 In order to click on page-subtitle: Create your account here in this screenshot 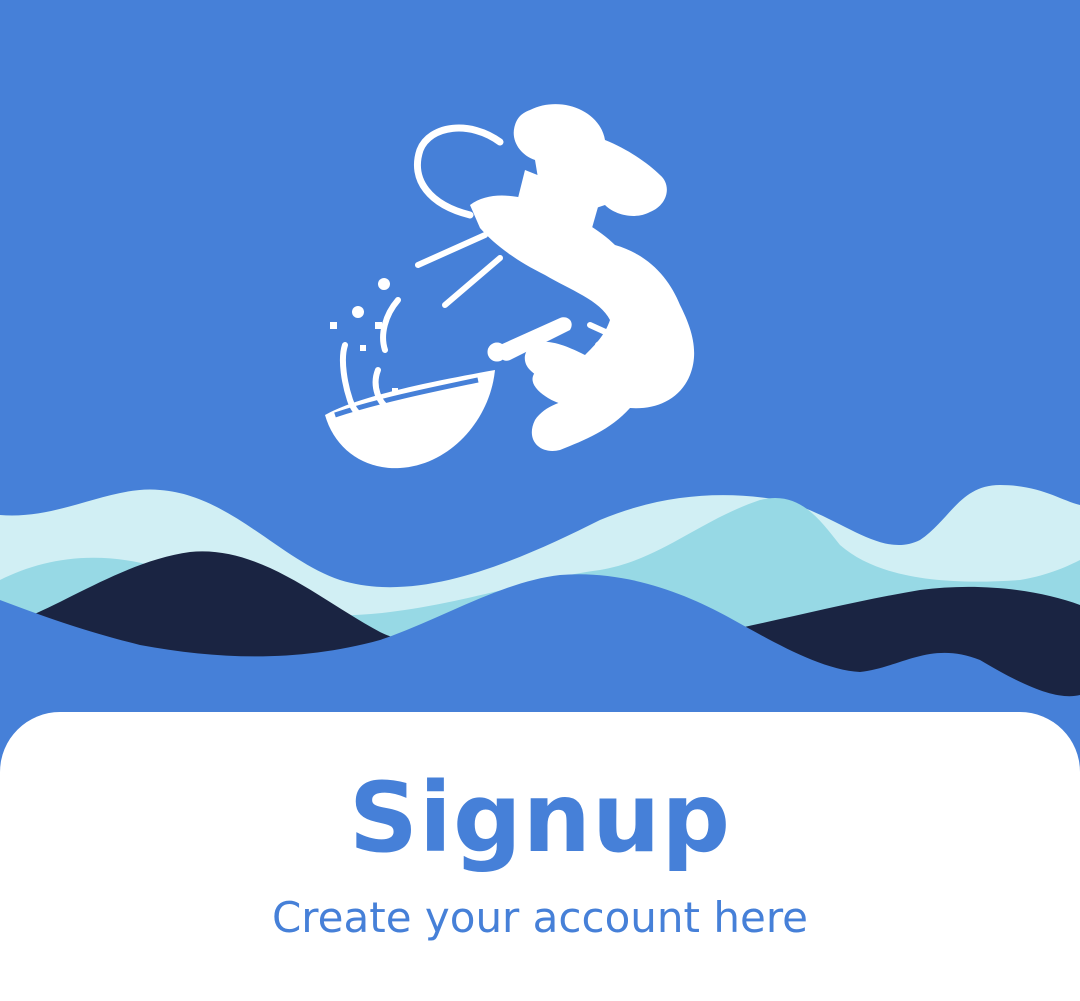, I will do `click(539, 917)`.